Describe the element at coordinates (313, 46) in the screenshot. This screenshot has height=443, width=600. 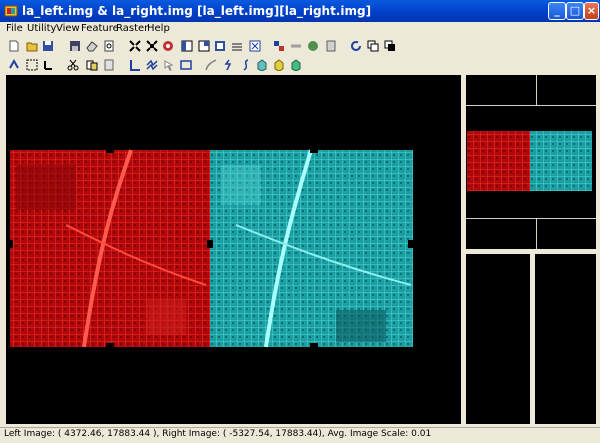
I see `line-style-icon` at that location.